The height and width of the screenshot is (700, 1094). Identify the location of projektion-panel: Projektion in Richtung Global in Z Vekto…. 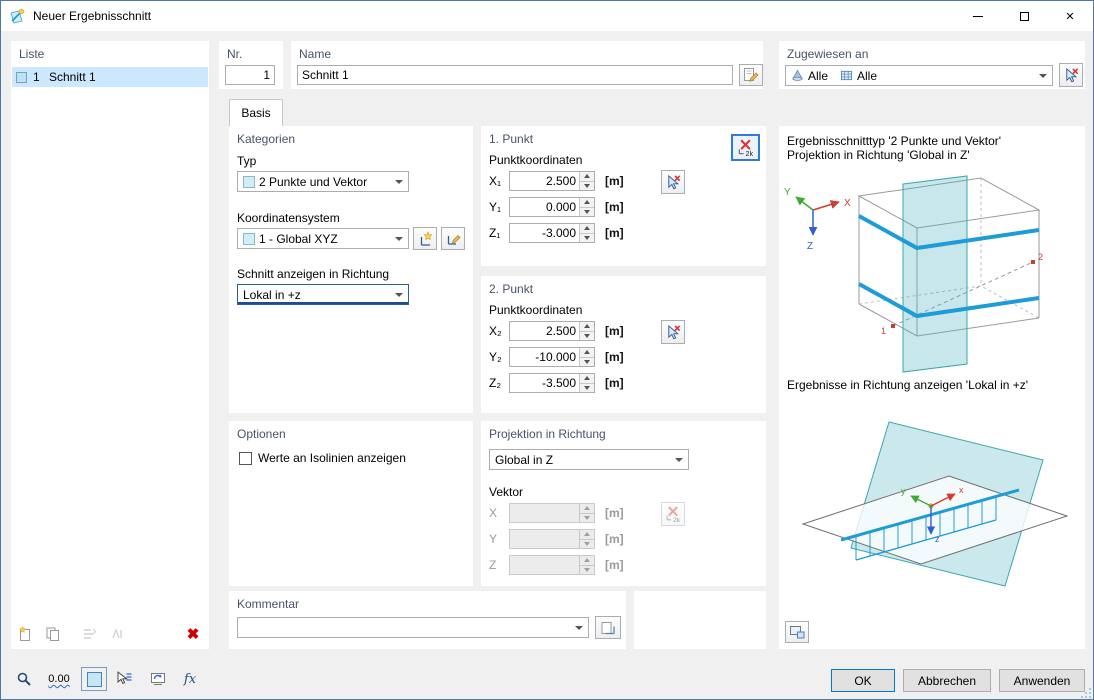
(623, 503).